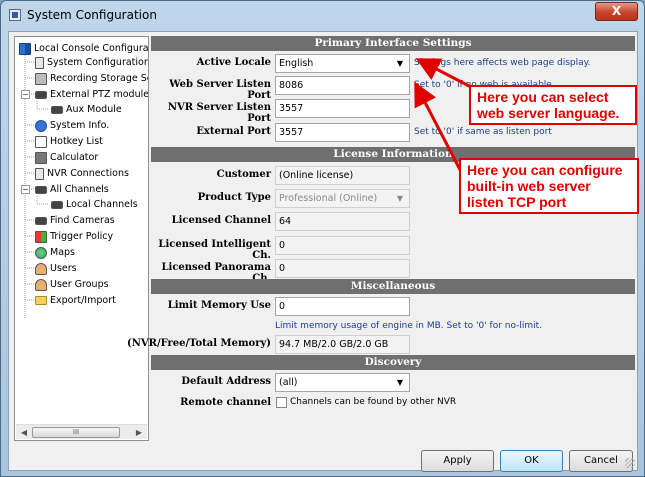  Describe the element at coordinates (41, 78) in the screenshot. I see `disk-icon` at that location.